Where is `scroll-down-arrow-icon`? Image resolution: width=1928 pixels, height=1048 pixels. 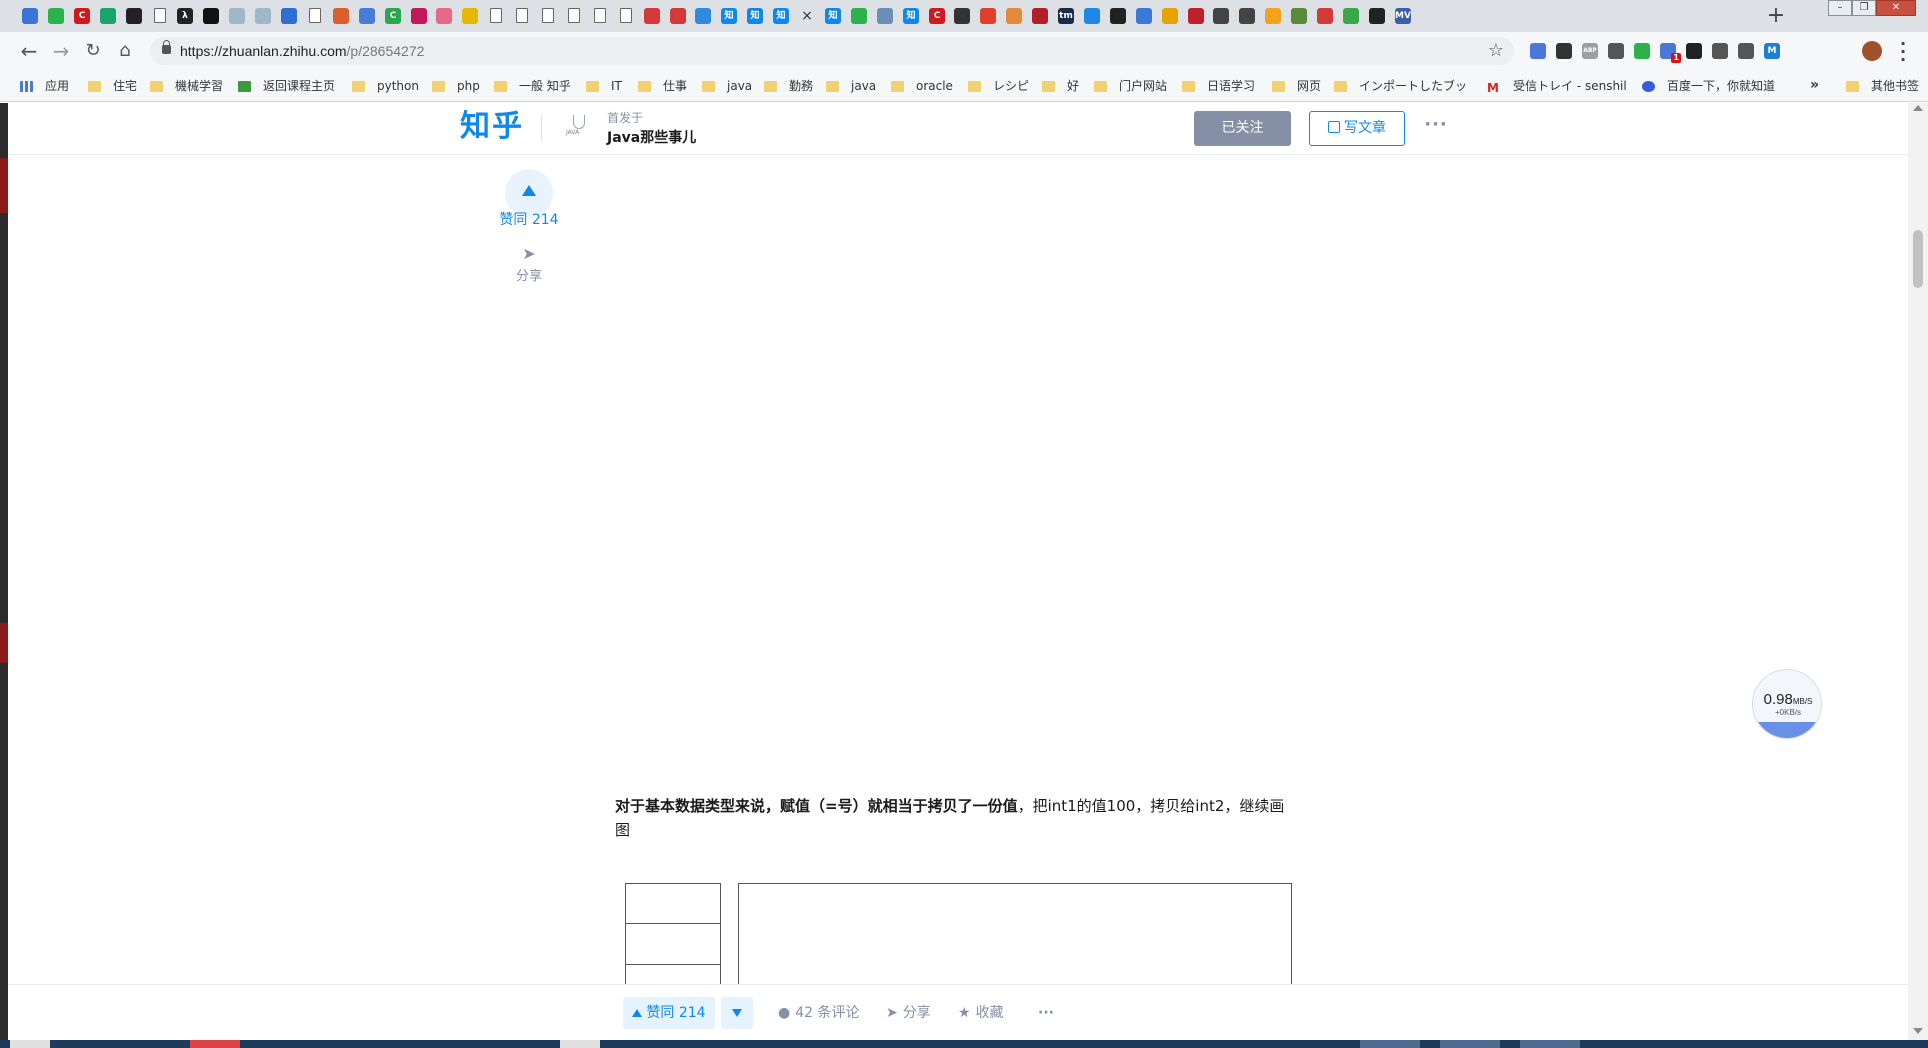
scroll-down-arrow-icon is located at coordinates (1918, 1031).